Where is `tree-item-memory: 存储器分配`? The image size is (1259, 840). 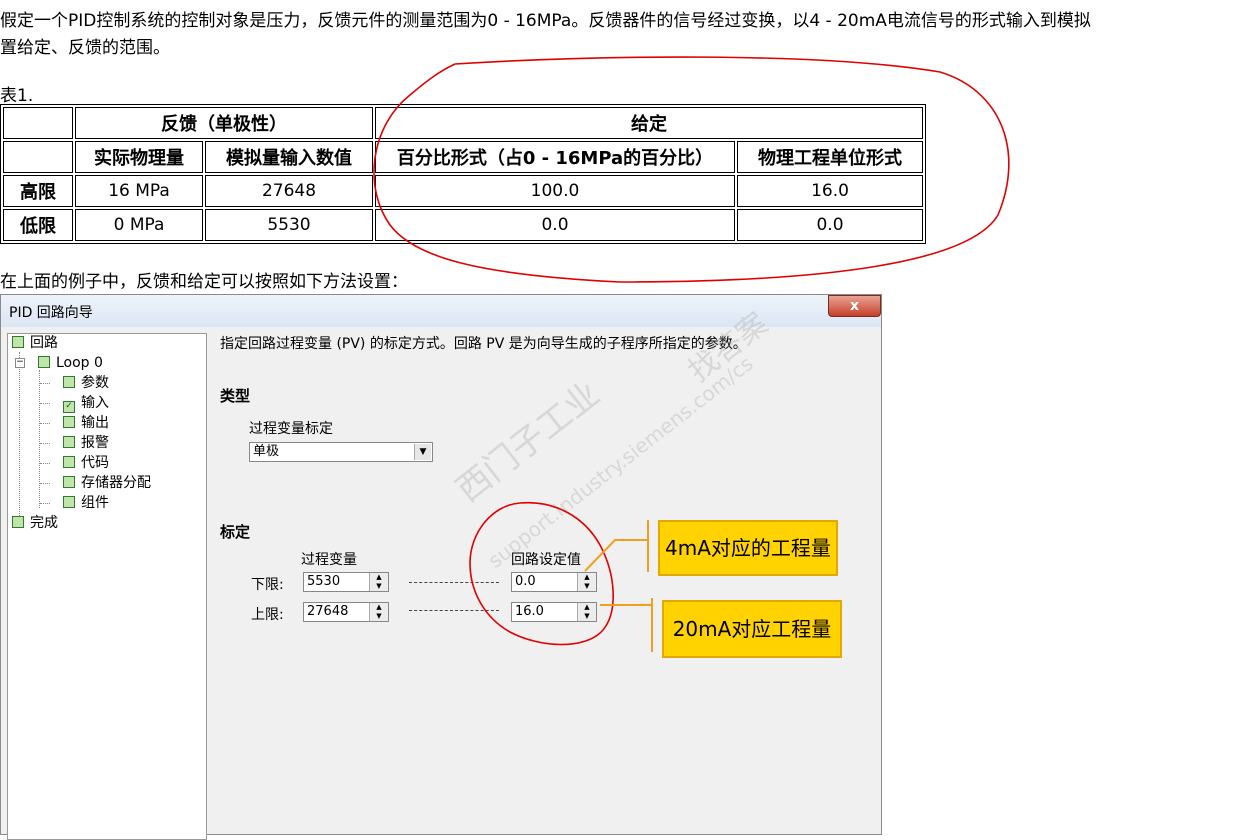 tree-item-memory: 存储器分配 is located at coordinates (107, 483).